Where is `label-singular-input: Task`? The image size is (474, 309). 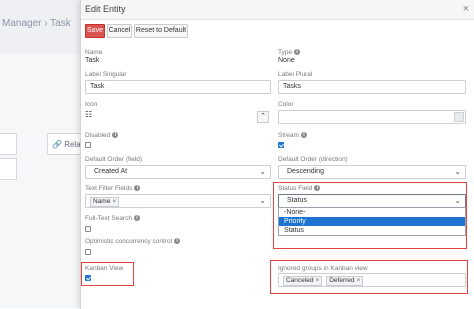
label-singular-input: Task is located at coordinates (178, 87).